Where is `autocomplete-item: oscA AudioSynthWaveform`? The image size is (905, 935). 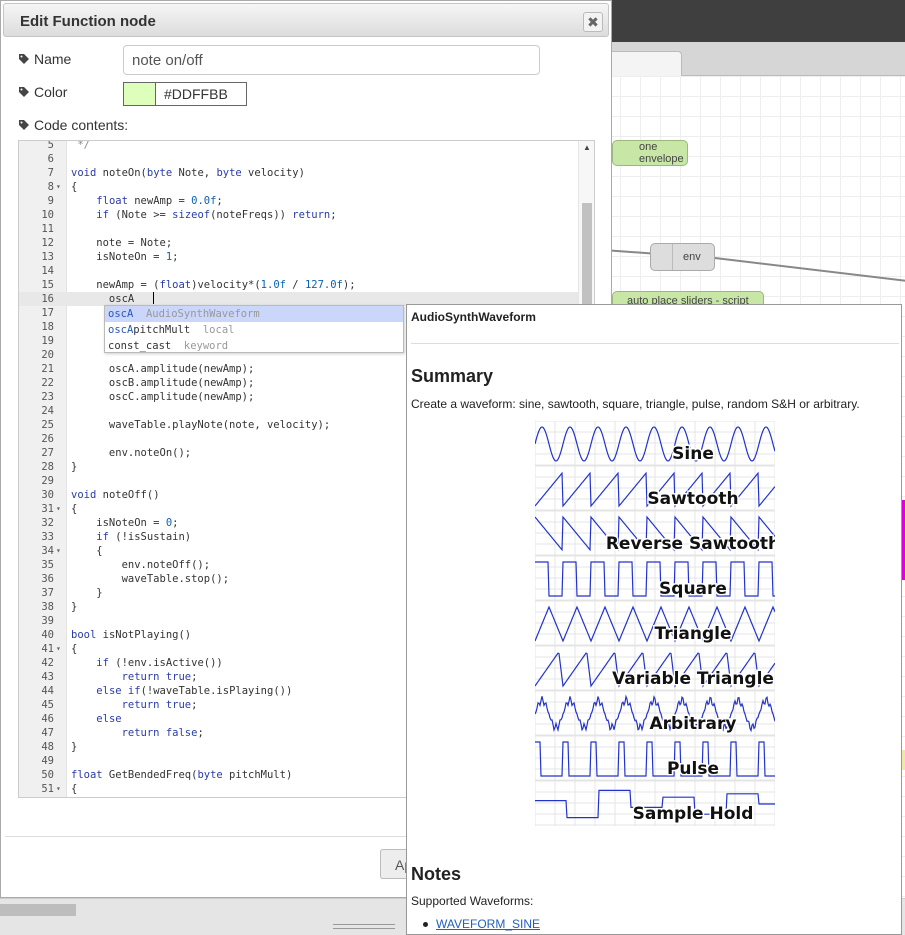
autocomplete-item: oscA AudioSynthWaveform is located at coordinates (254, 314).